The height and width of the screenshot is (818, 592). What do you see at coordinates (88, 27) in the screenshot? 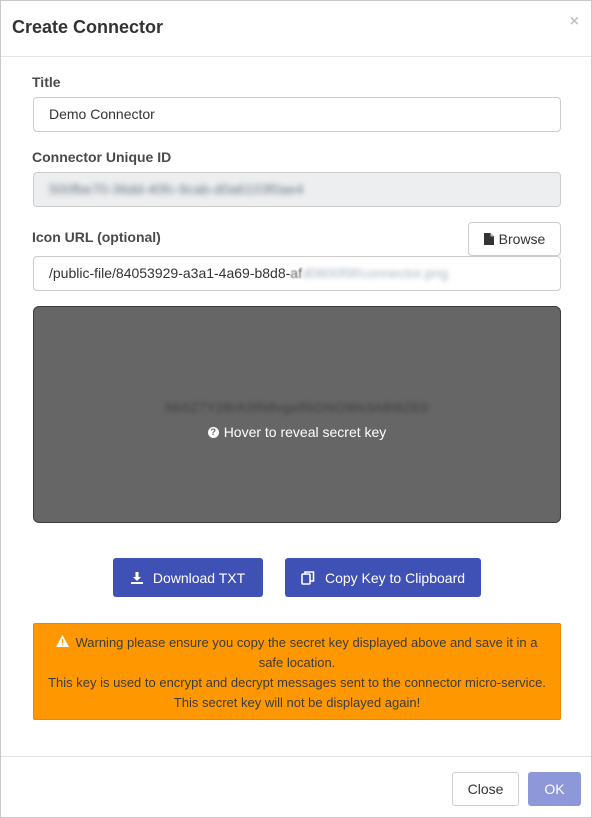
I see `dialog-title: Create Connector` at bounding box center [88, 27].